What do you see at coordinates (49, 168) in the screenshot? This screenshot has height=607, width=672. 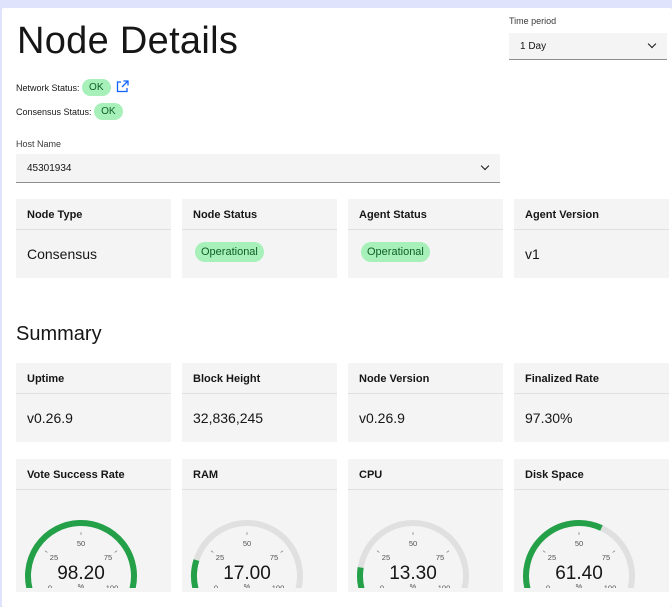 I see `host-name-value: 45301934` at bounding box center [49, 168].